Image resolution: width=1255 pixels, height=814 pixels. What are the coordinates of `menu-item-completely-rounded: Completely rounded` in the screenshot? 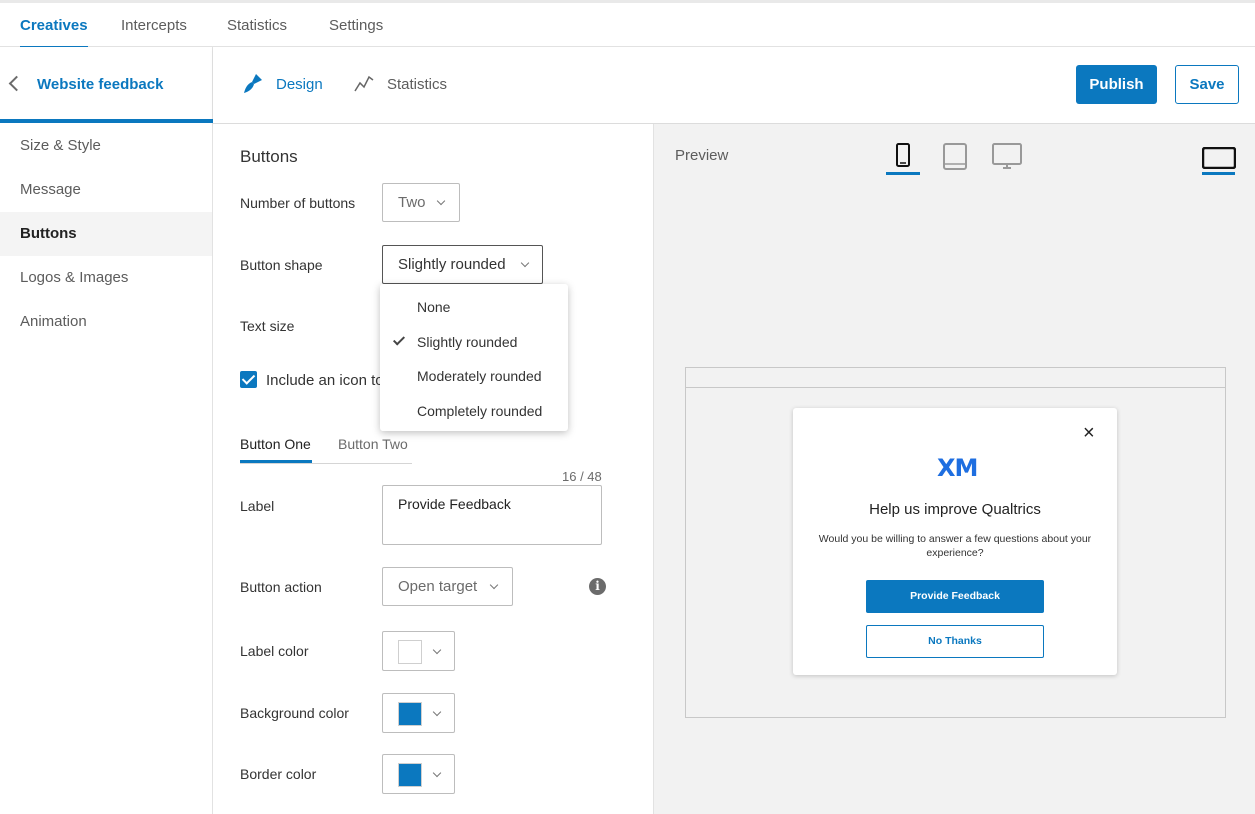 It's located at (479, 411).